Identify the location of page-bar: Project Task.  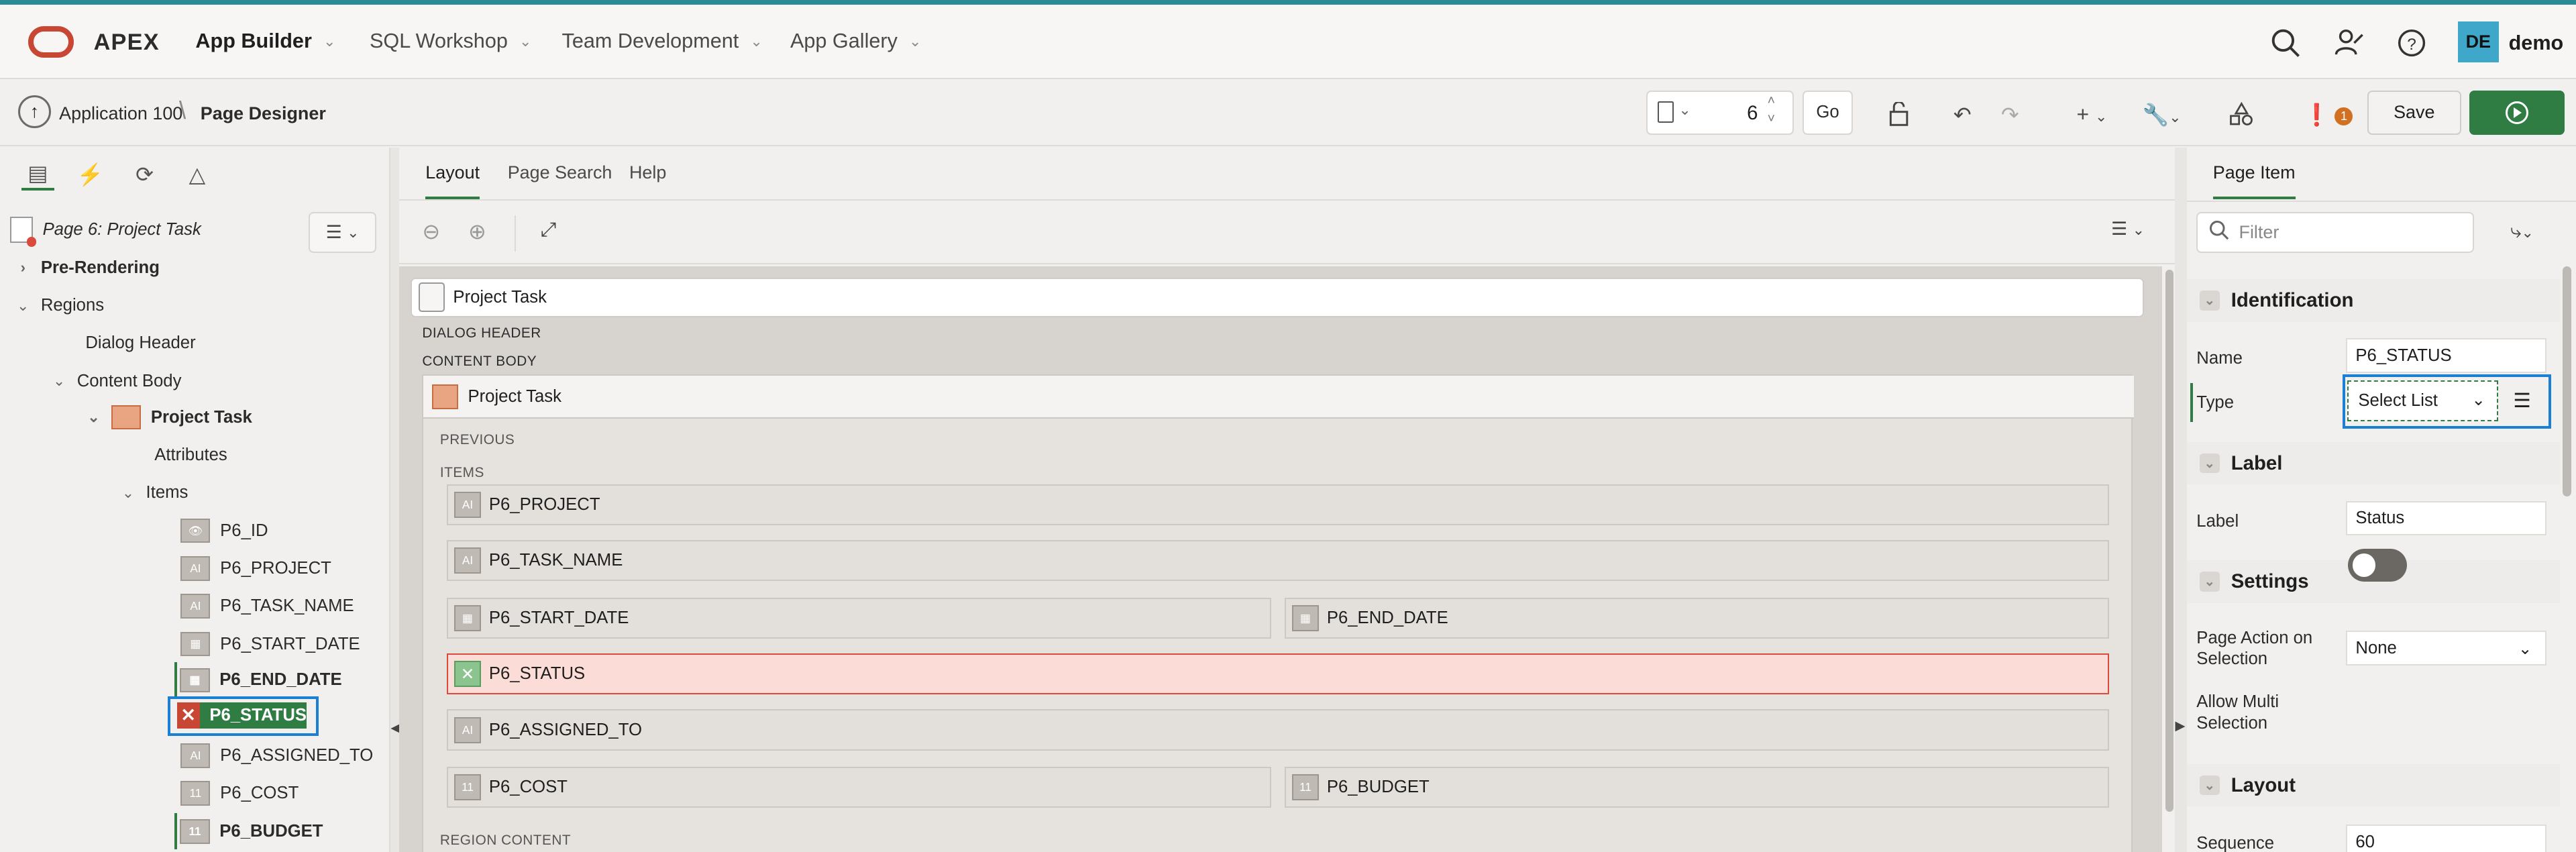
(1277, 297).